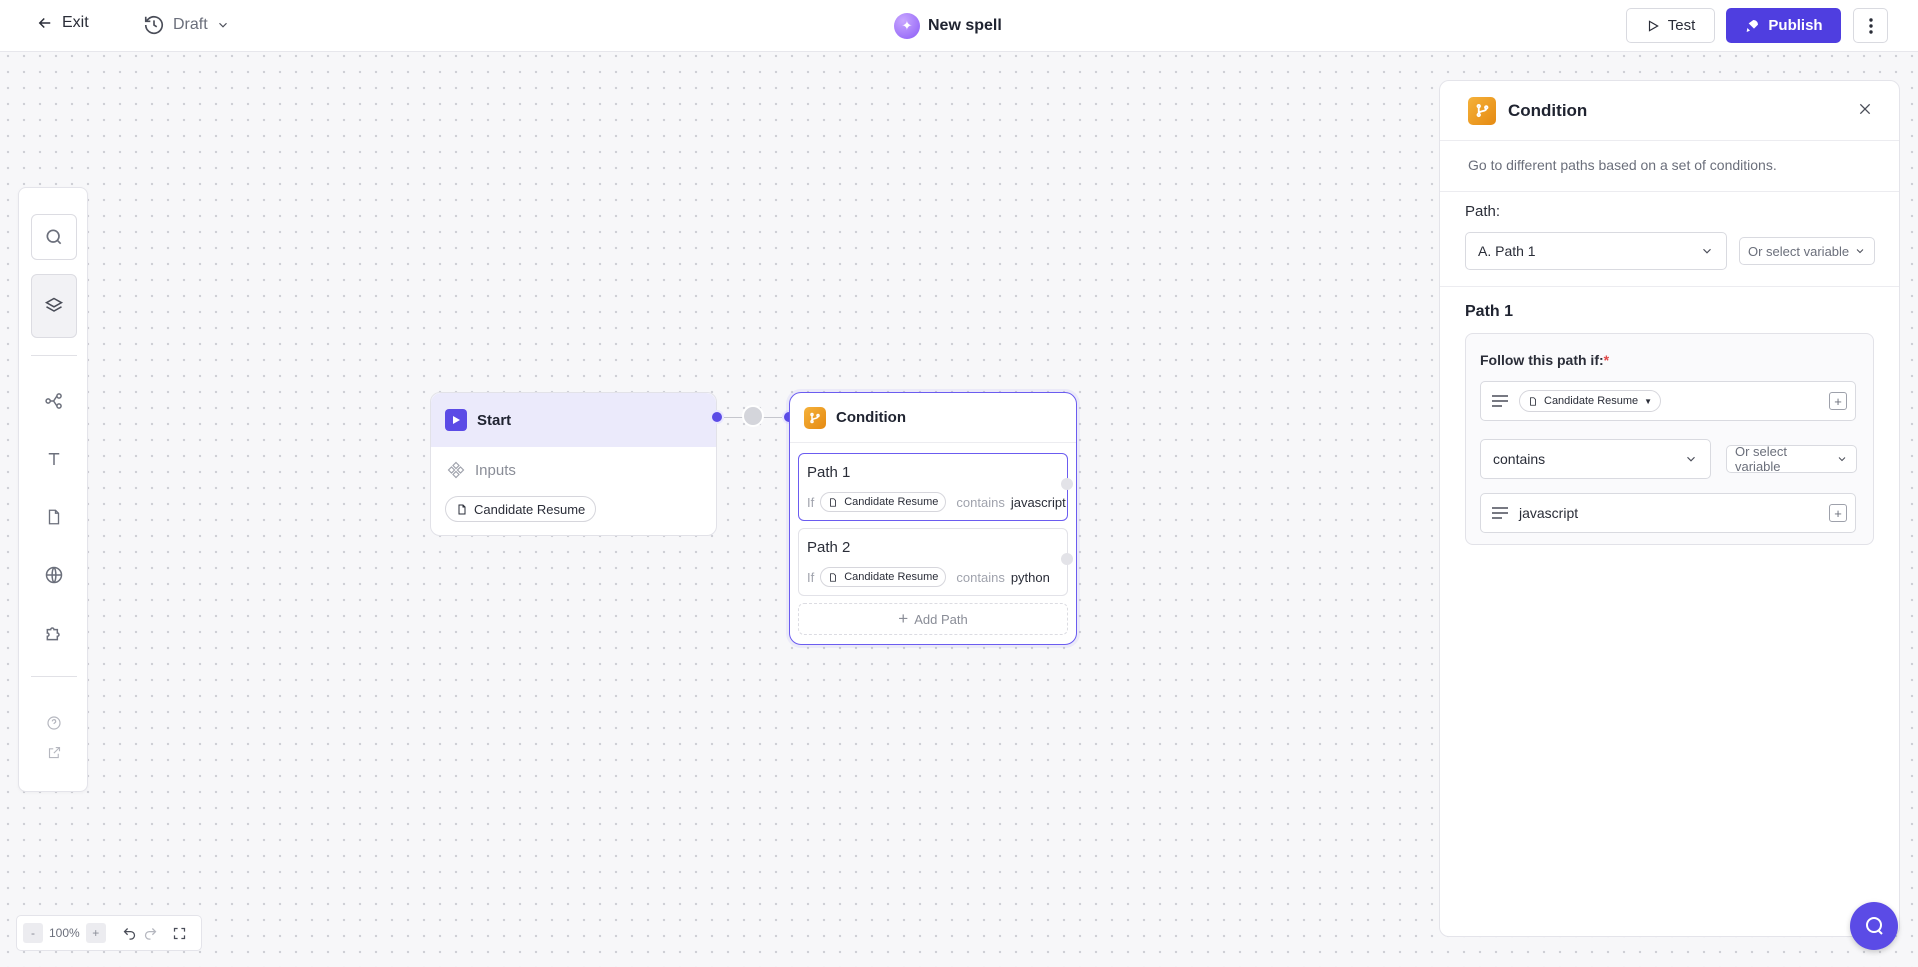  I want to click on path-title: Path 2, so click(829, 547).